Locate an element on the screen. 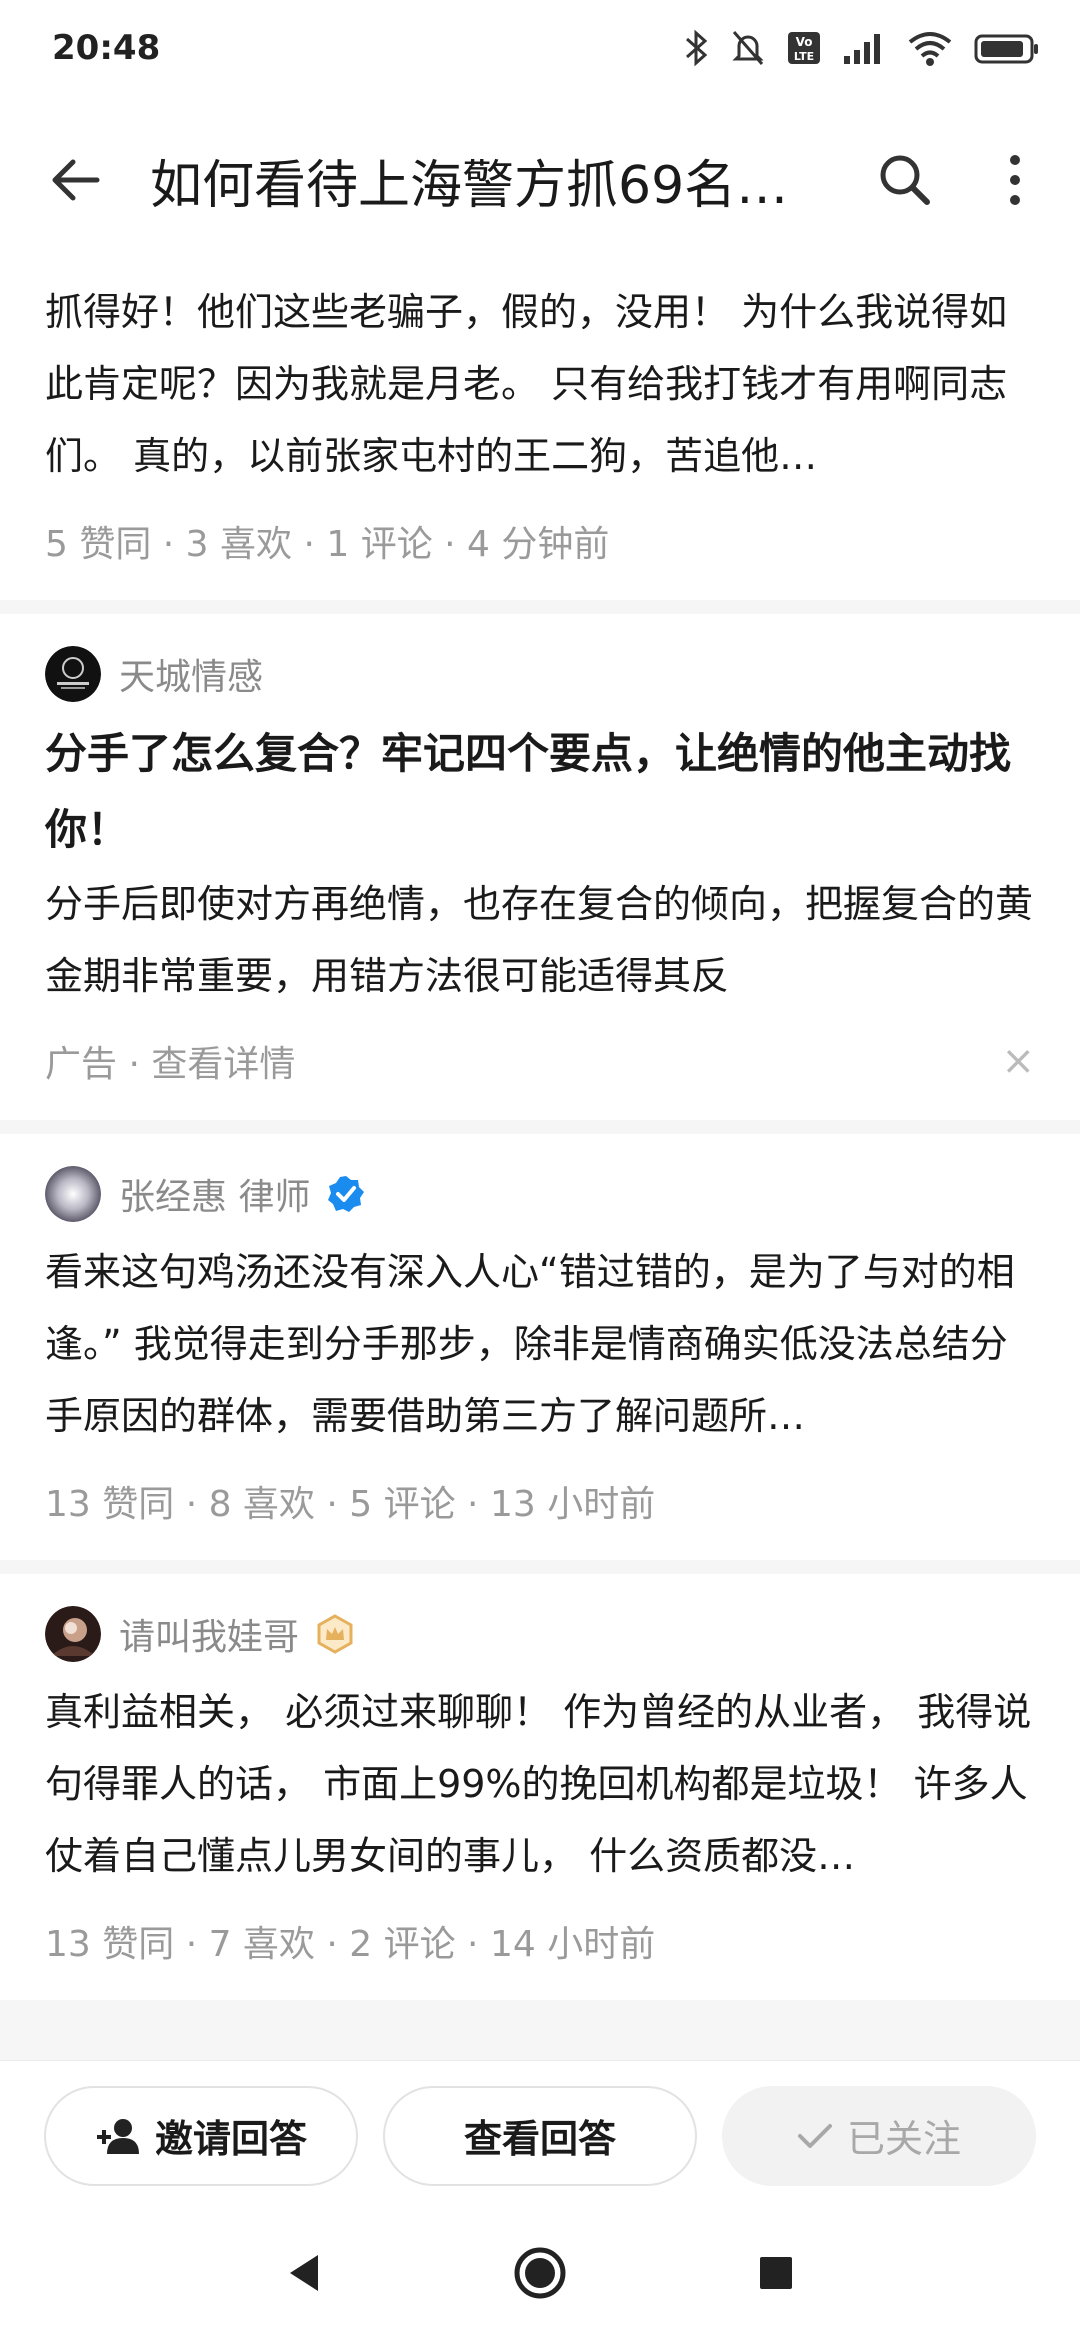 This screenshot has height=2340, width=1080. mute-icon is located at coordinates (748, 48).